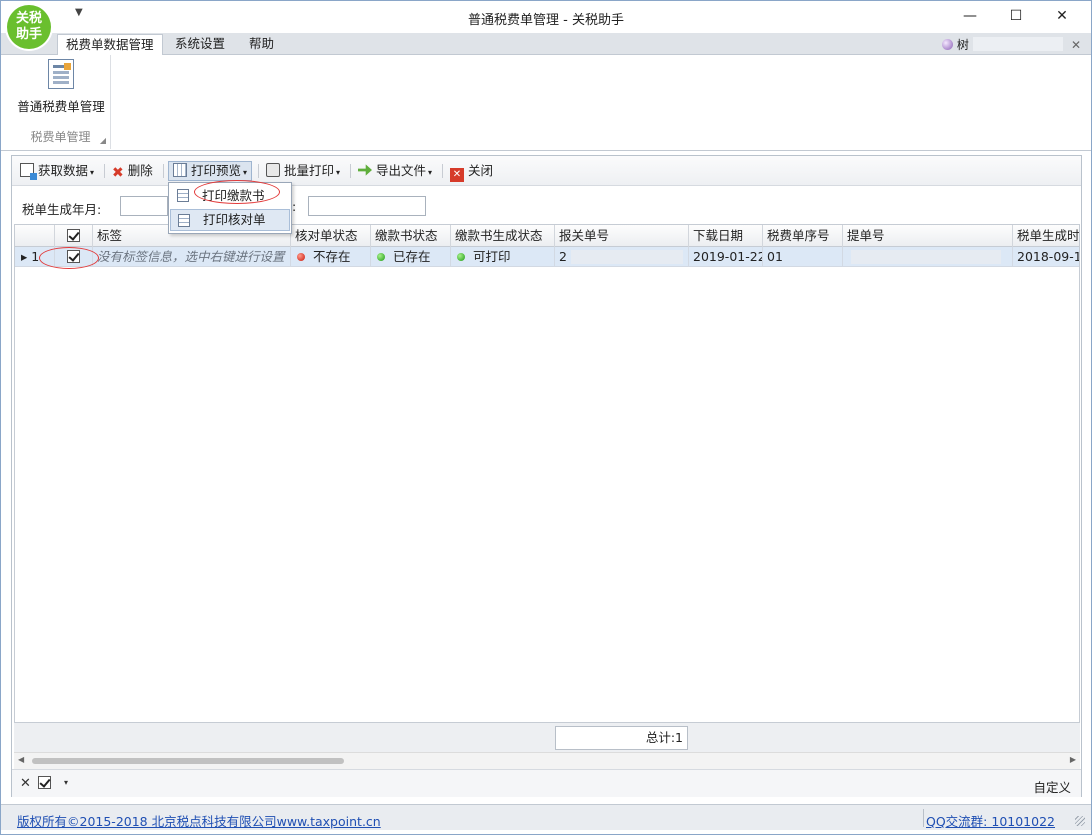 The height and width of the screenshot is (835, 1092). I want to click on scroll-right-icon: ▶, so click(1073, 759).